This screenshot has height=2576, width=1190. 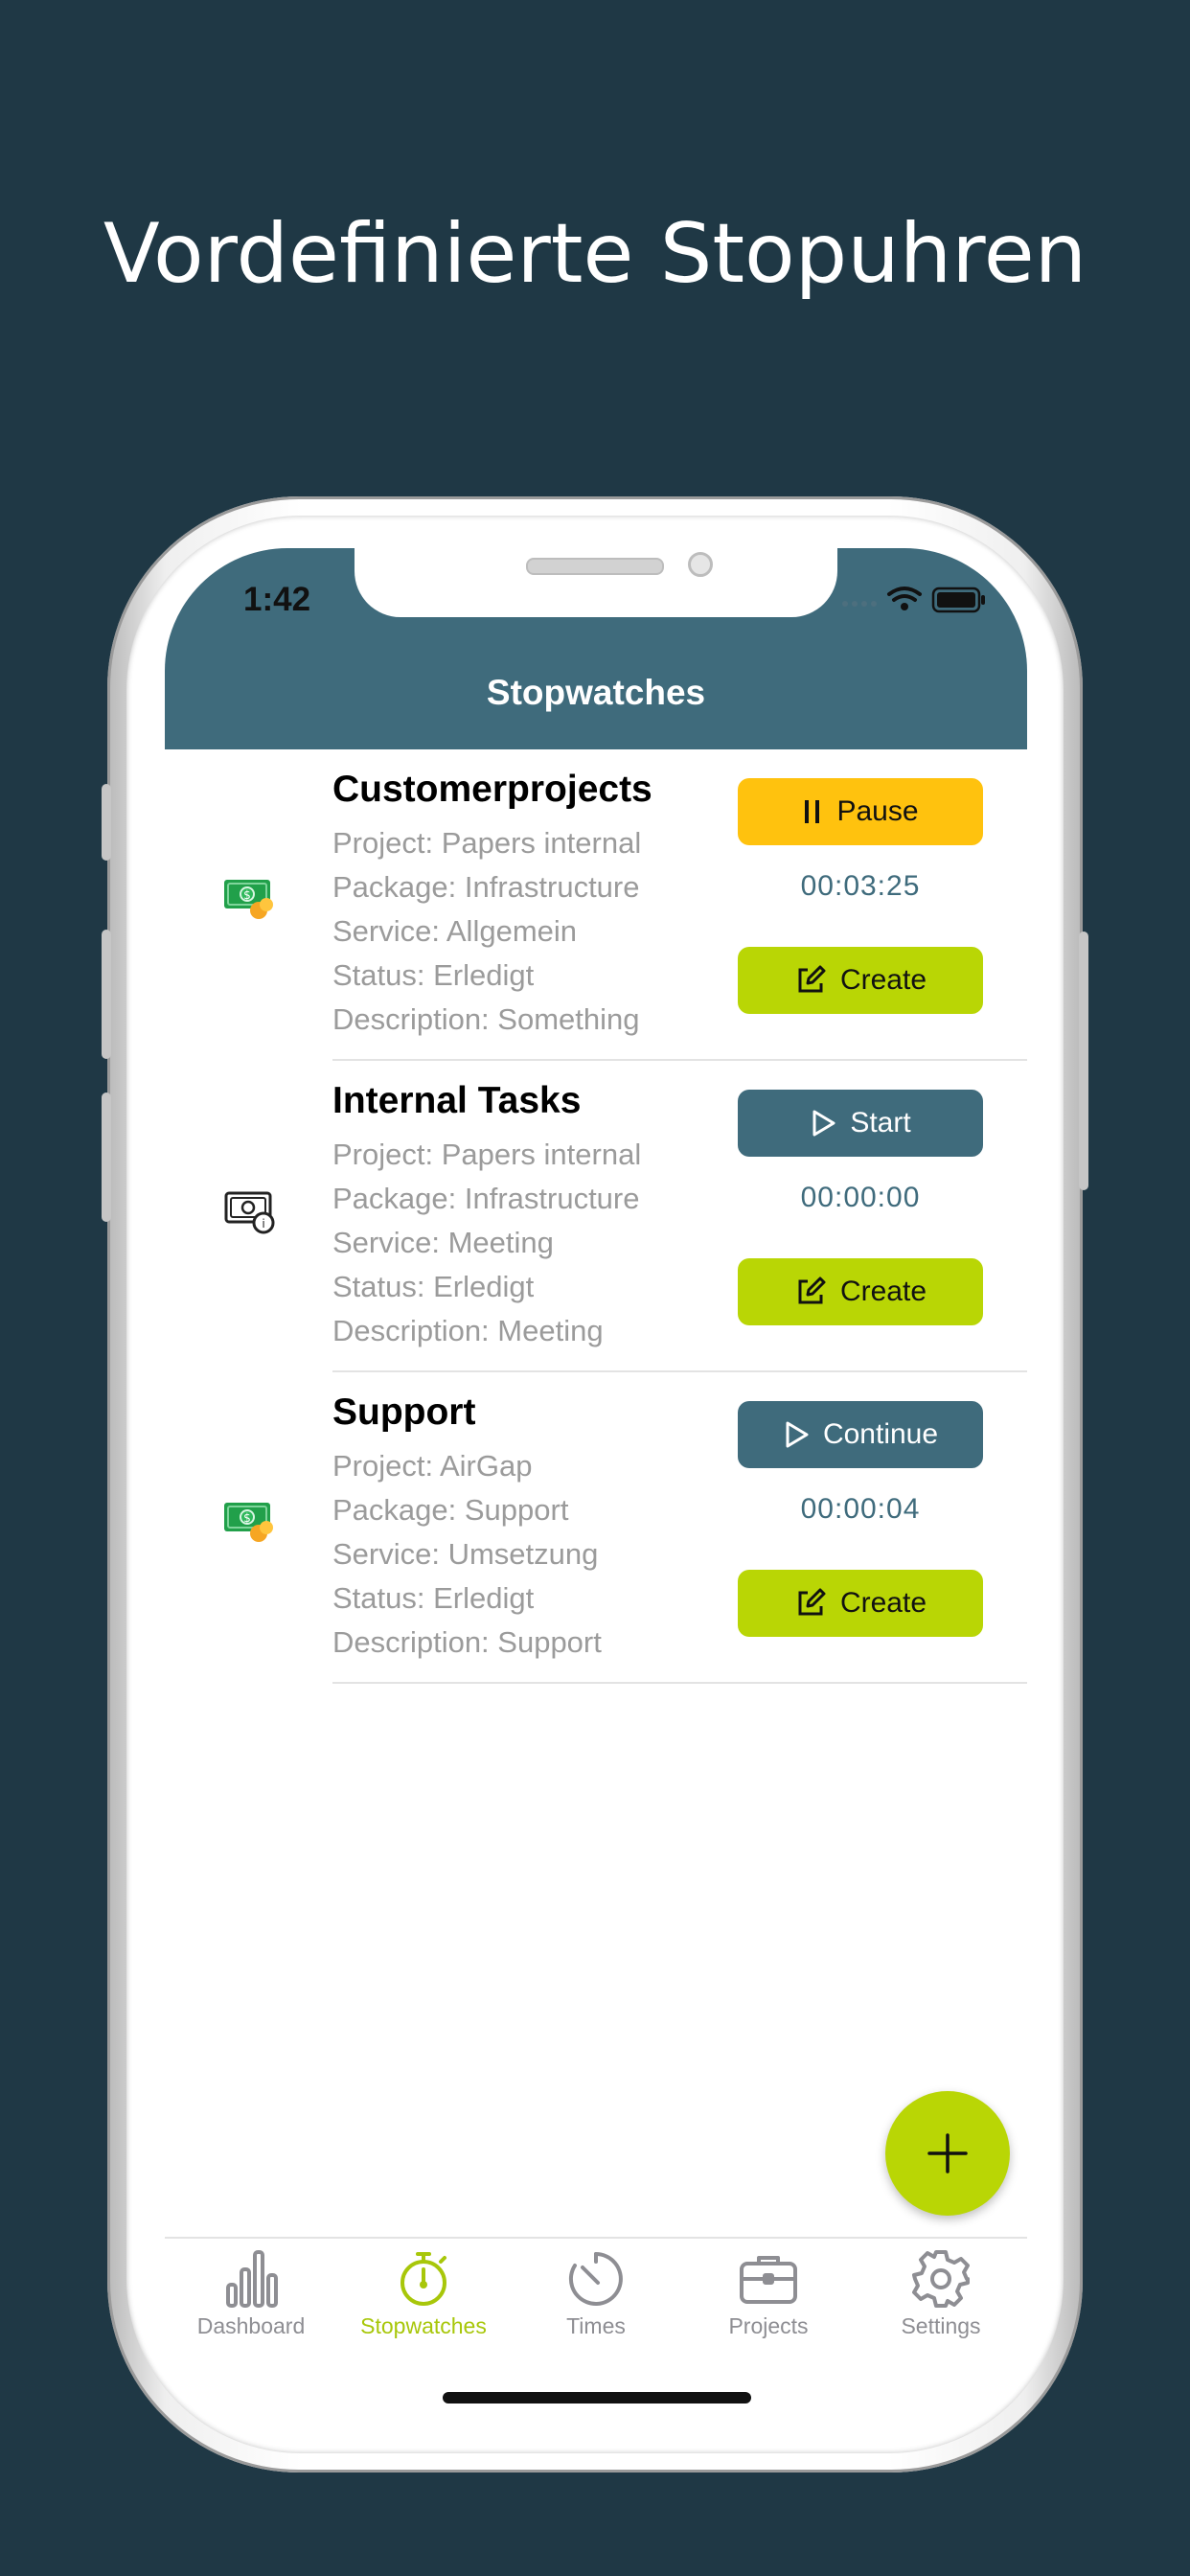 I want to click on tab-dashboard: Dashboard, so click(x=251, y=2294).